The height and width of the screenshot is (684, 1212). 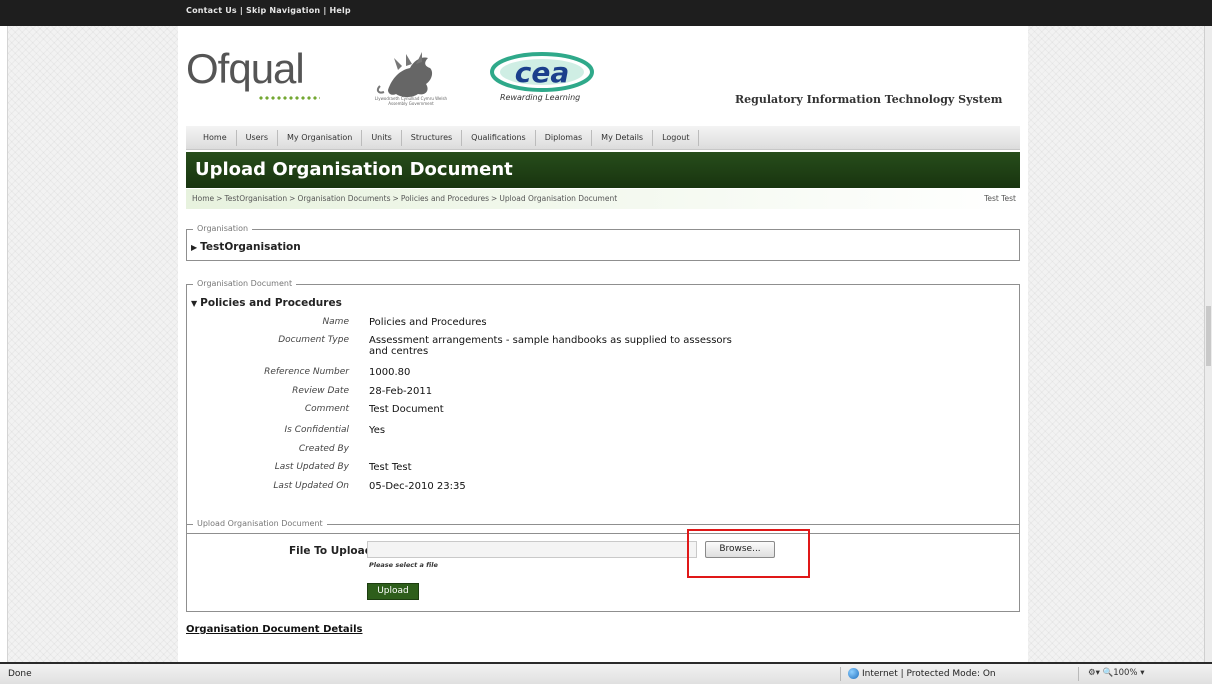 What do you see at coordinates (194, 247) in the screenshot?
I see `expand-triangle-icon: ▶` at bounding box center [194, 247].